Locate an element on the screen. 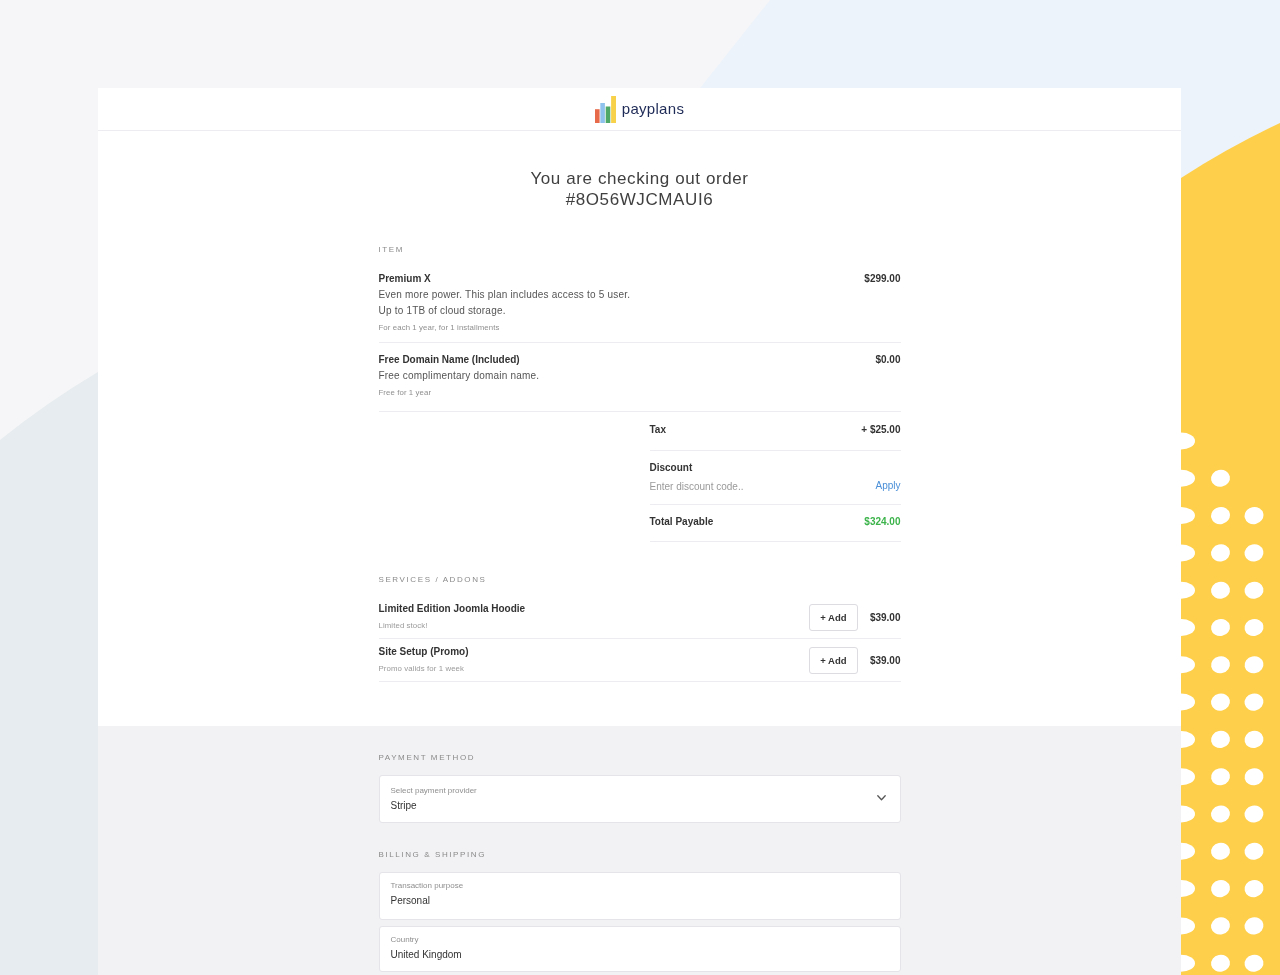  summary-label: Tax is located at coordinates (657, 430).